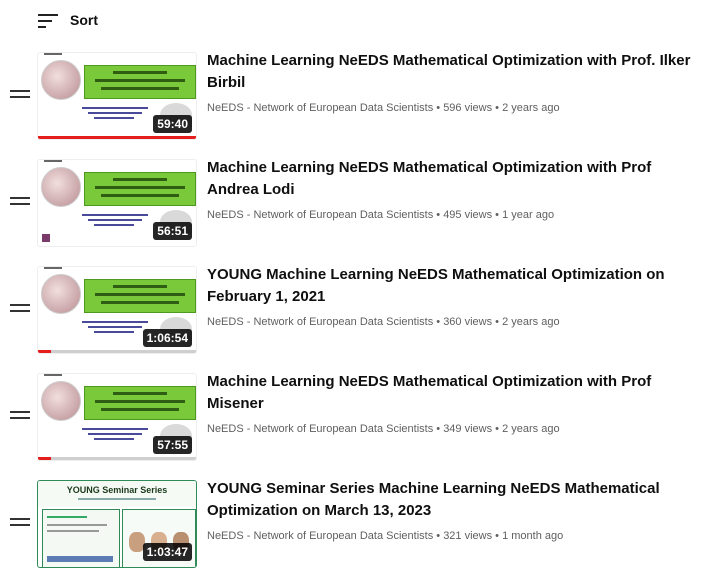  Describe the element at coordinates (468, 322) in the screenshot. I see `view-count: 360 views` at that location.